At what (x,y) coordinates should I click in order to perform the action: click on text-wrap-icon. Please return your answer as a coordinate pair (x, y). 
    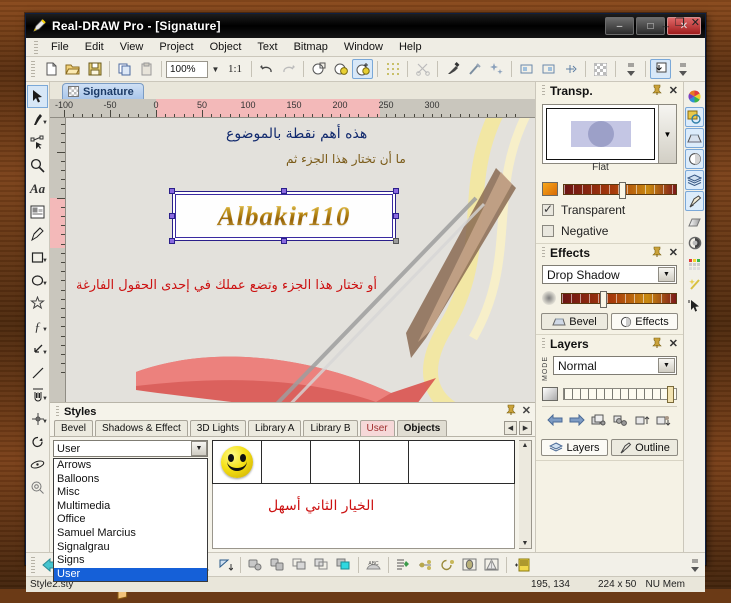
    Looking at the image, I should click on (570, 69).